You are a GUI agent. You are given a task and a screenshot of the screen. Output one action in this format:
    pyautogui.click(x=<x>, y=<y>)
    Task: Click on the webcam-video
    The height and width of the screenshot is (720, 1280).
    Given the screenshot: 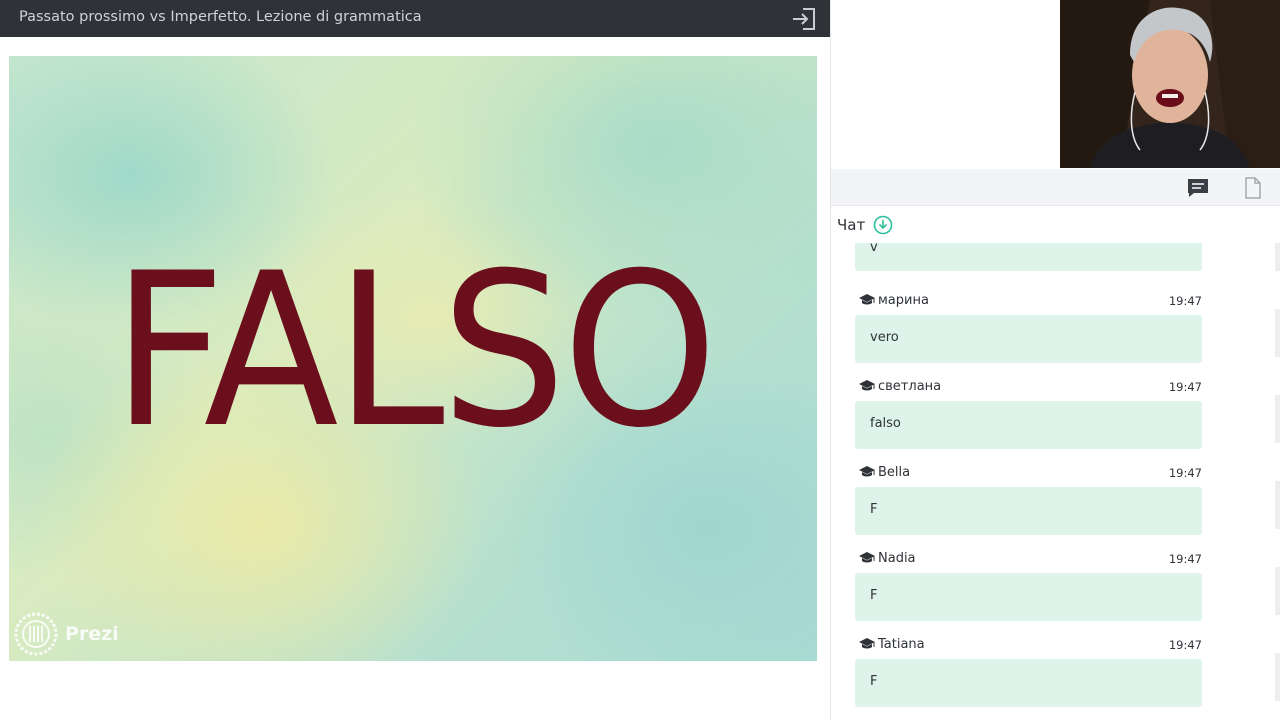 What is the action you would take?
    pyautogui.click(x=1170, y=84)
    